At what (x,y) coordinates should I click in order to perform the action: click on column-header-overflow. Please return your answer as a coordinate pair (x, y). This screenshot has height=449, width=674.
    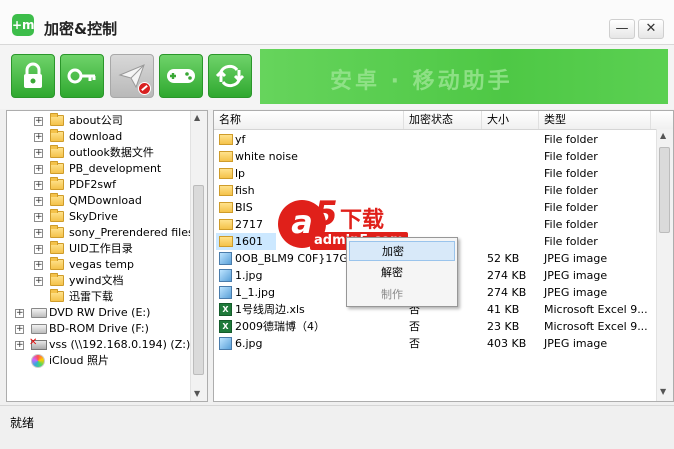
    Looking at the image, I should click on (662, 120).